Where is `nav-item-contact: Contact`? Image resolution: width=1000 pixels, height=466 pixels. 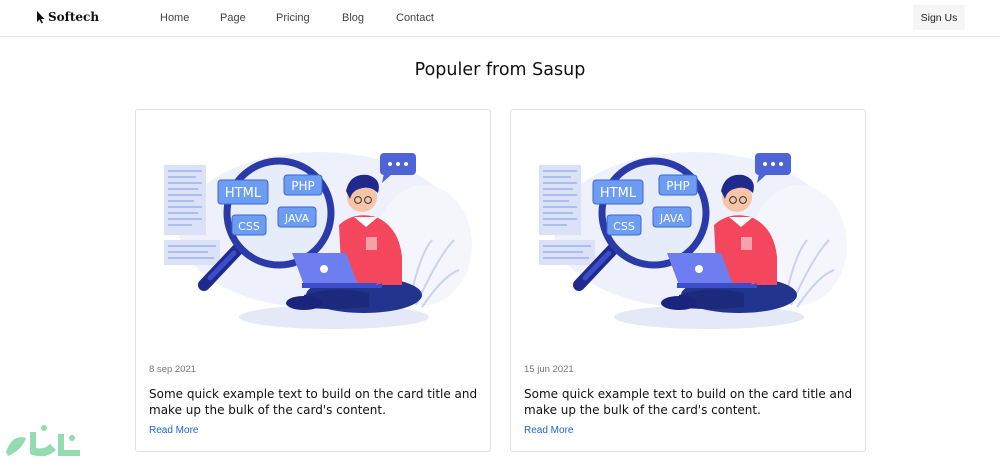
nav-item-contact: Contact is located at coordinates (426, 18).